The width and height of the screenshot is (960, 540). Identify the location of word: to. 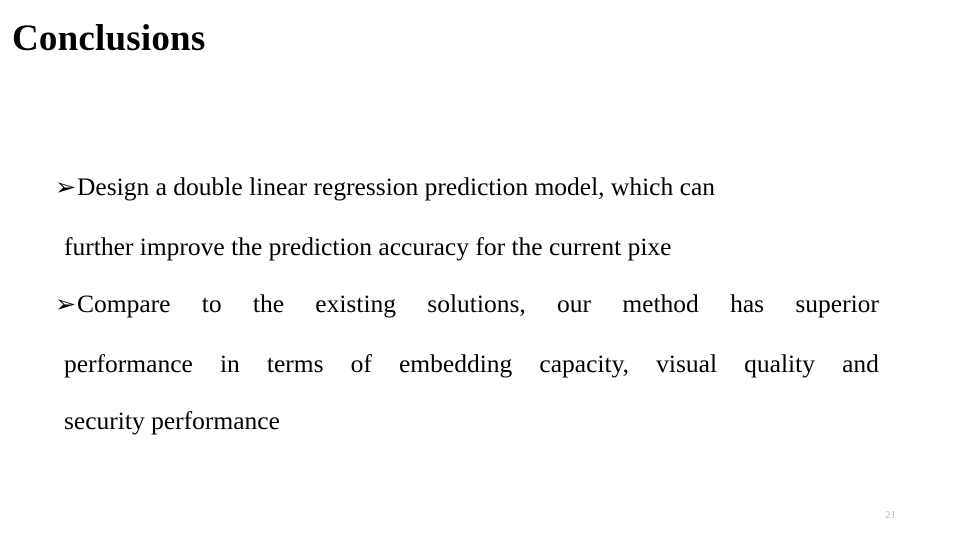
(211, 303).